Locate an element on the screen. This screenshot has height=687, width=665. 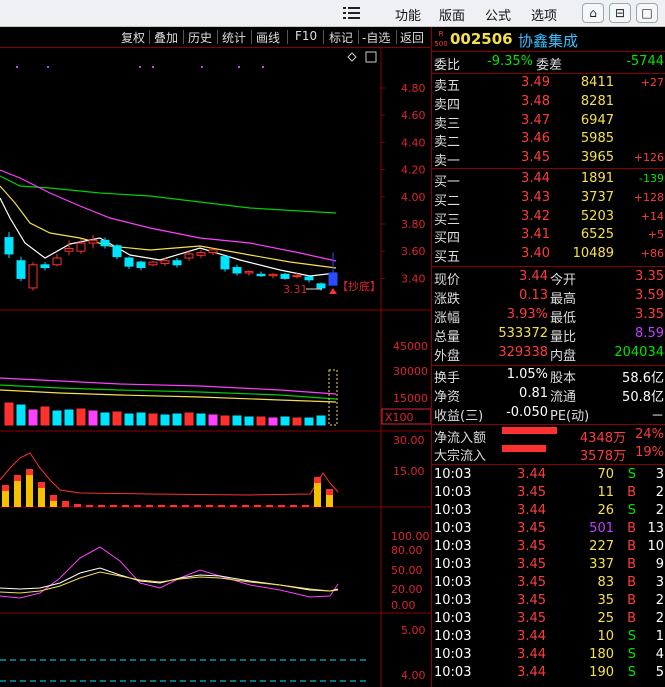
restore-window-icon: ⊟ is located at coordinates (620, 13).